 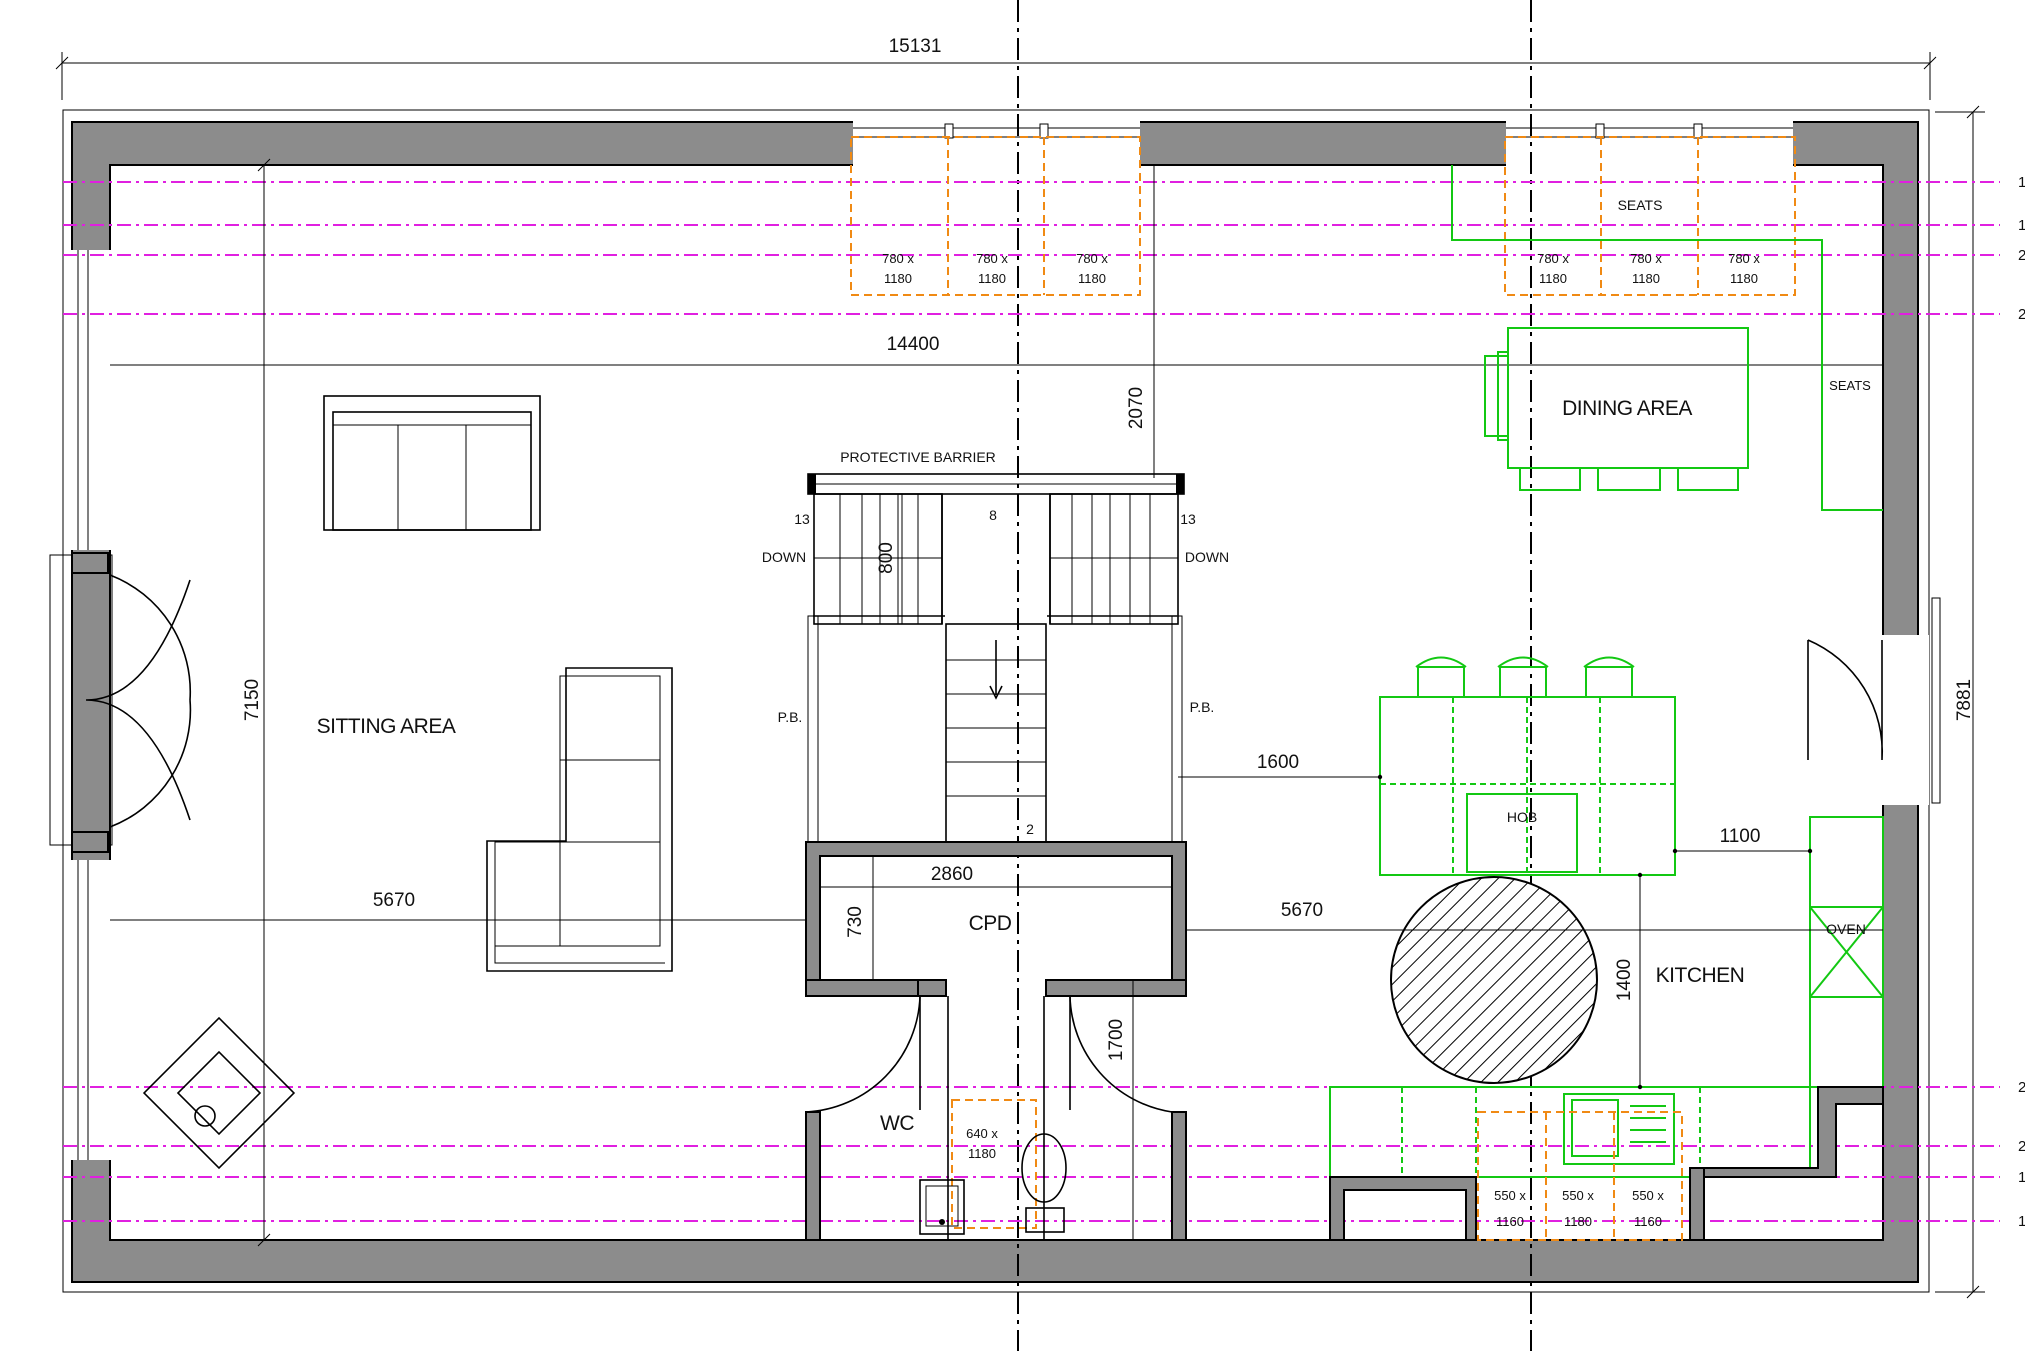 I want to click on internal-depth-dimension: 7150, so click(x=256, y=702).